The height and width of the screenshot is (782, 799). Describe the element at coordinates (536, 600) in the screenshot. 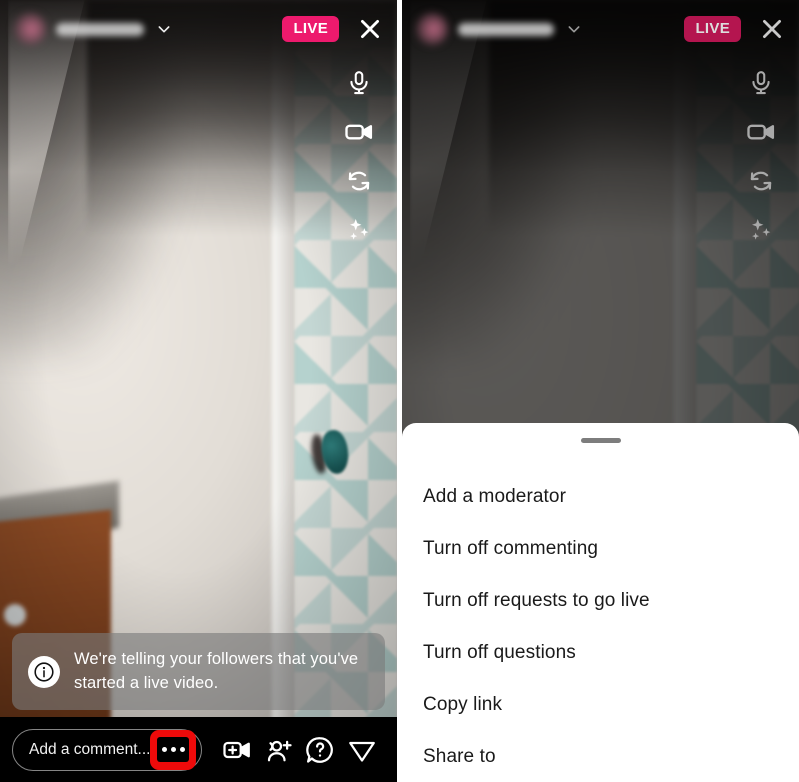

I see `sheet-item-label: Turn off requests to go live` at that location.